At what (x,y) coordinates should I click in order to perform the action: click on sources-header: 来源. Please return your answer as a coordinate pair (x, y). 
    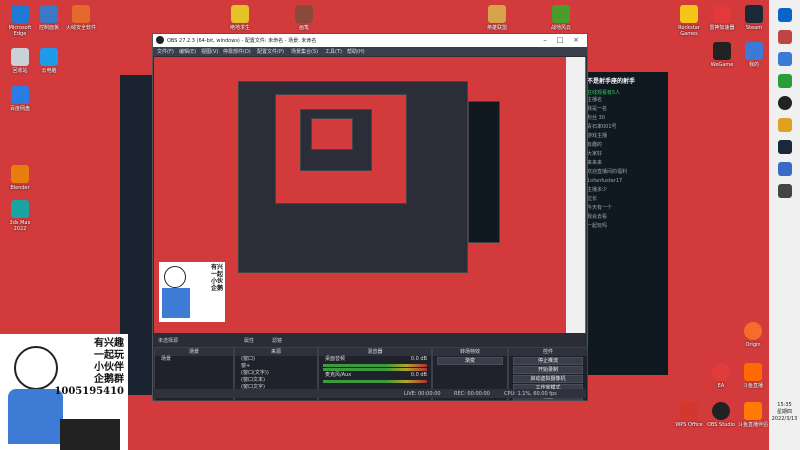
    Looking at the image, I should click on (276, 352).